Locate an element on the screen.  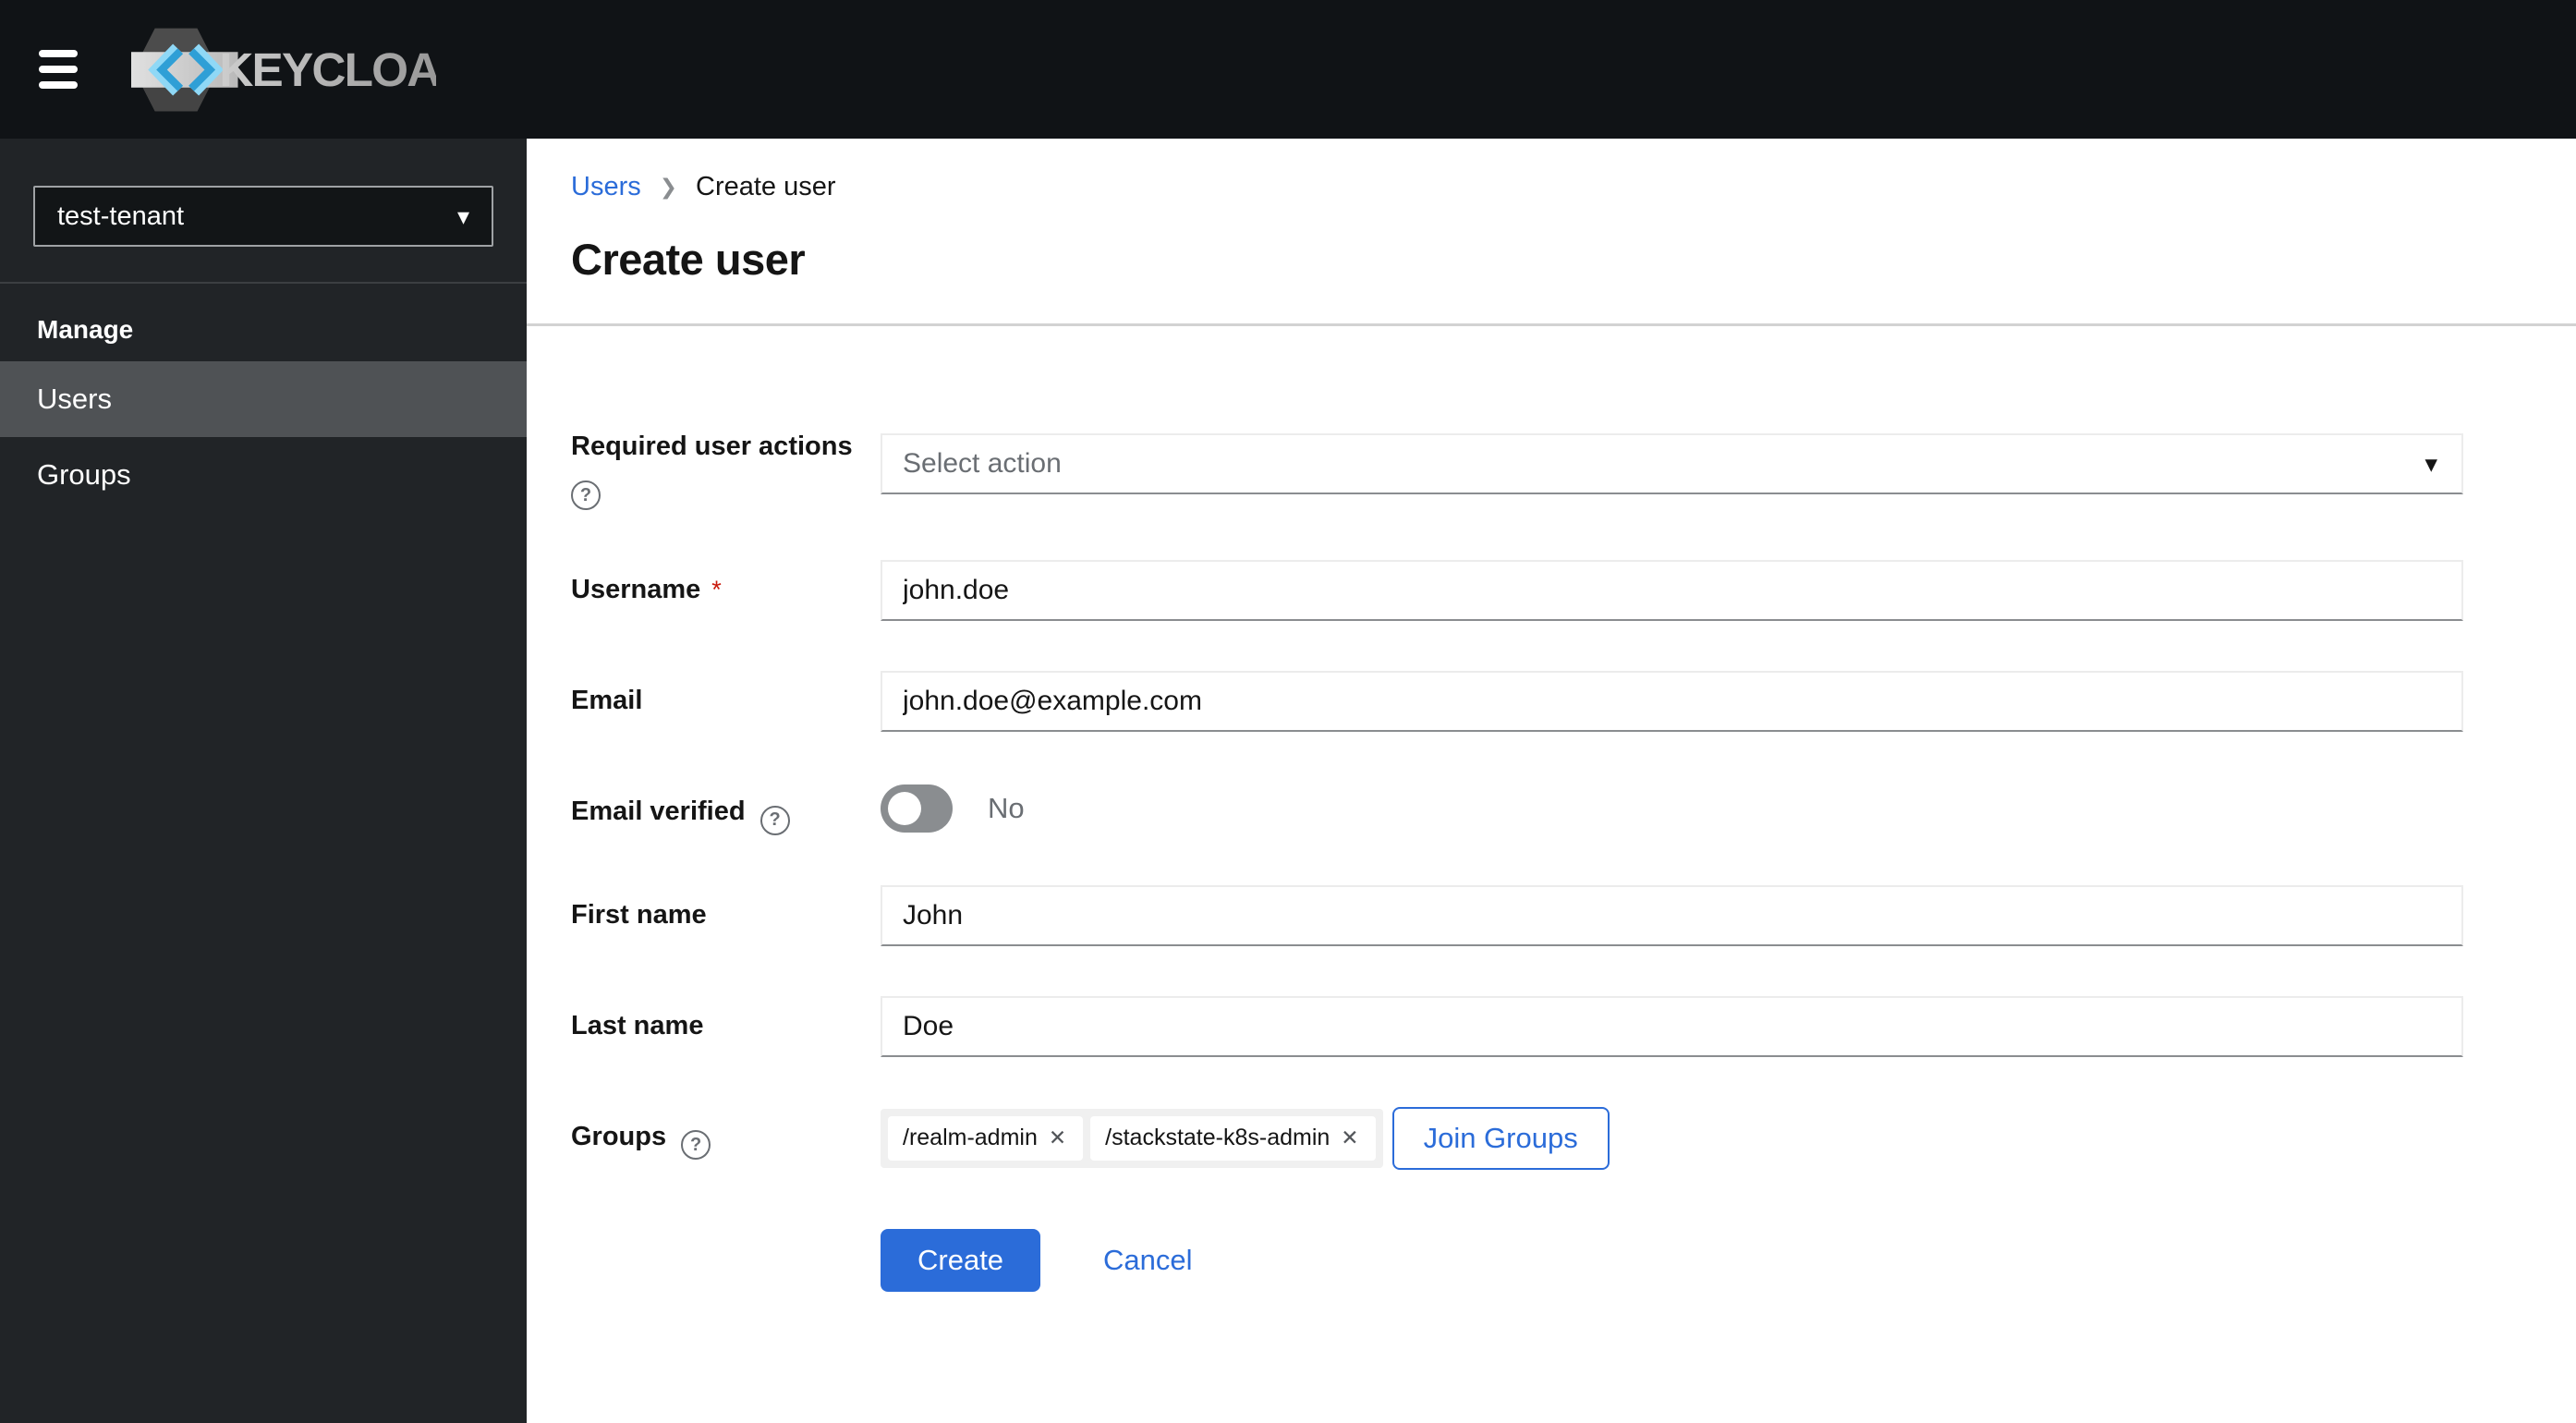
sidebar-item-label: Users is located at coordinates (74, 399).